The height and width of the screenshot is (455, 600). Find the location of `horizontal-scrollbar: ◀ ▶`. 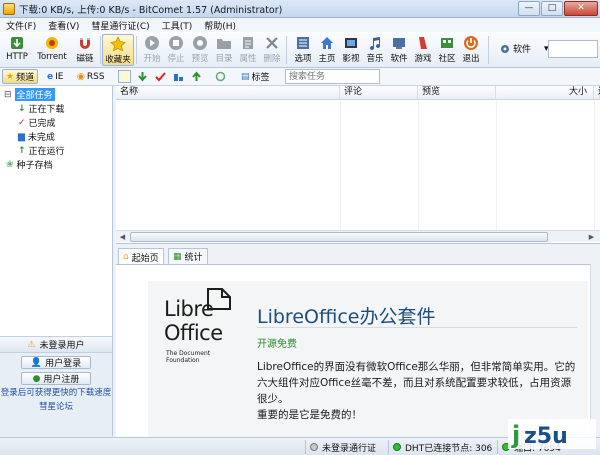

horizontal-scrollbar: ◀ ▶ is located at coordinates (358, 236).